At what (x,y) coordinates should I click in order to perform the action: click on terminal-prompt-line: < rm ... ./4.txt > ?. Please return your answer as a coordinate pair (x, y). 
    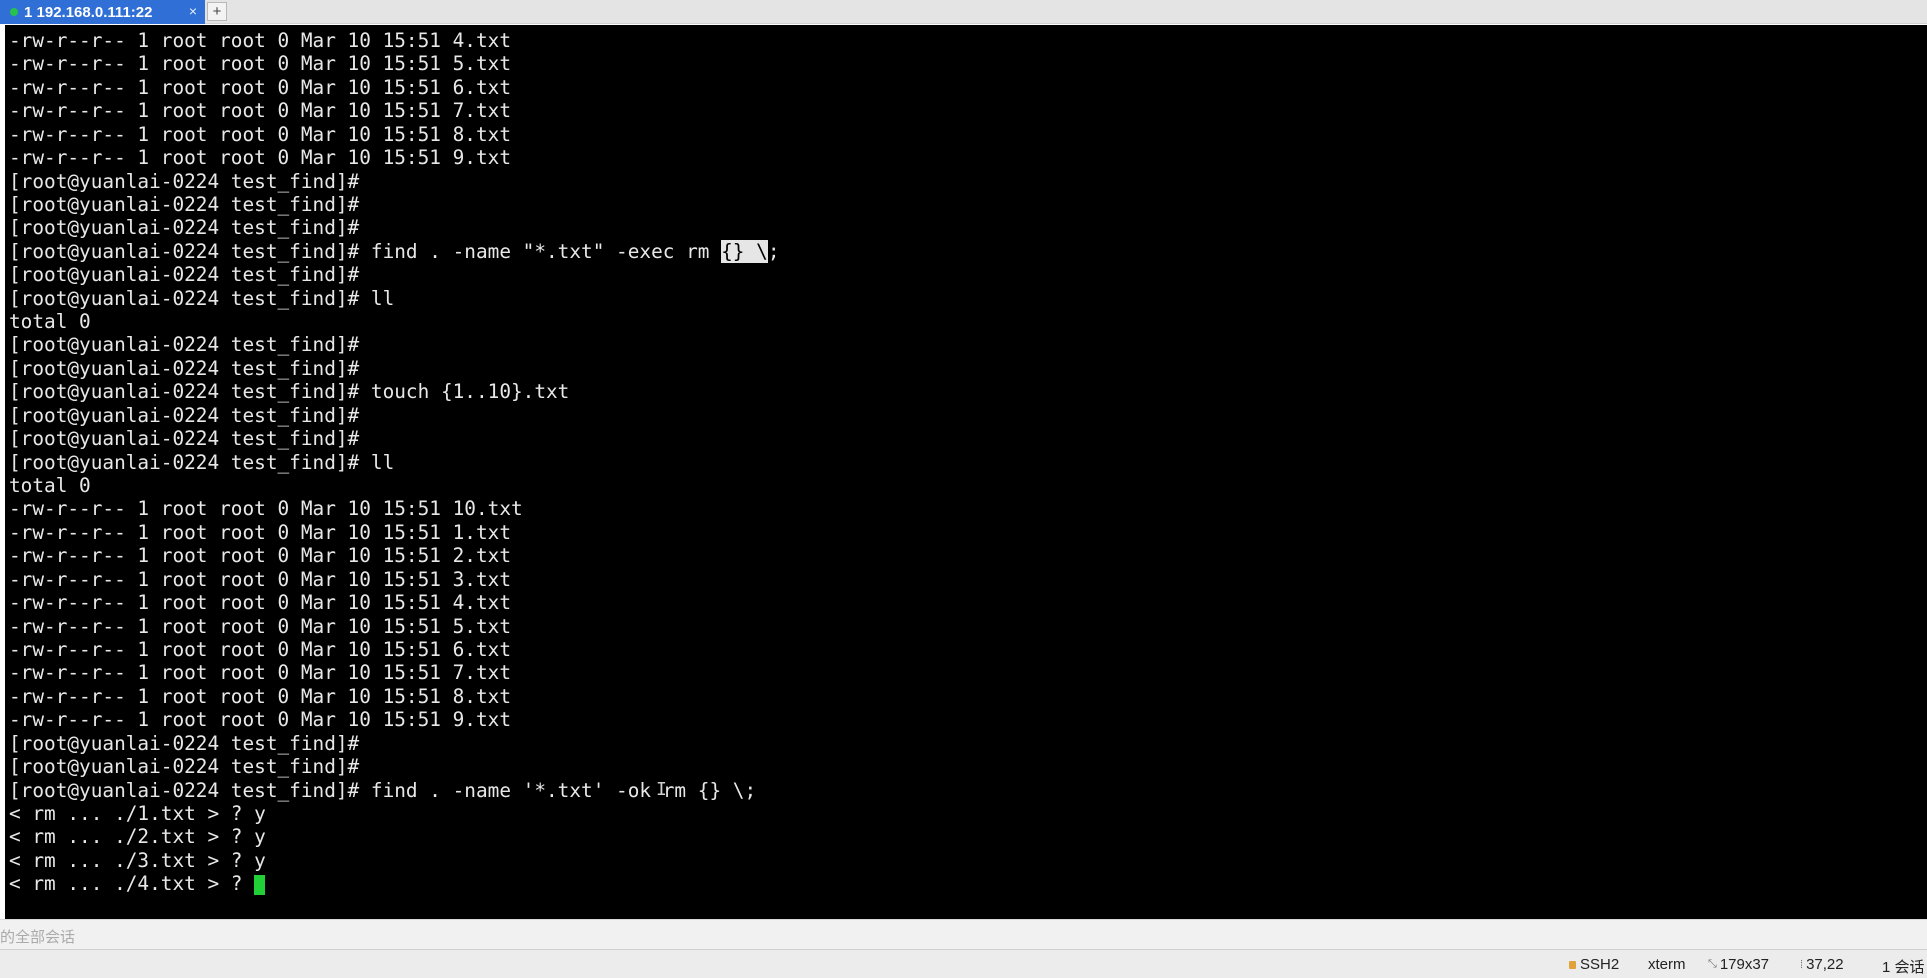
    Looking at the image, I should click on (394, 883).